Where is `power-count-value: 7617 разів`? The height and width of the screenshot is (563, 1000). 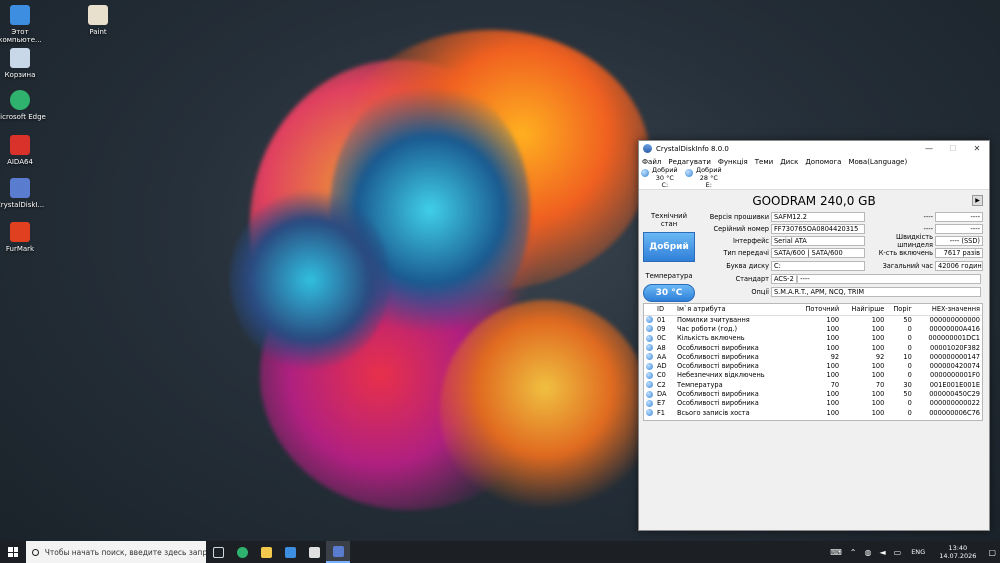 power-count-value: 7617 разів is located at coordinates (959, 253).